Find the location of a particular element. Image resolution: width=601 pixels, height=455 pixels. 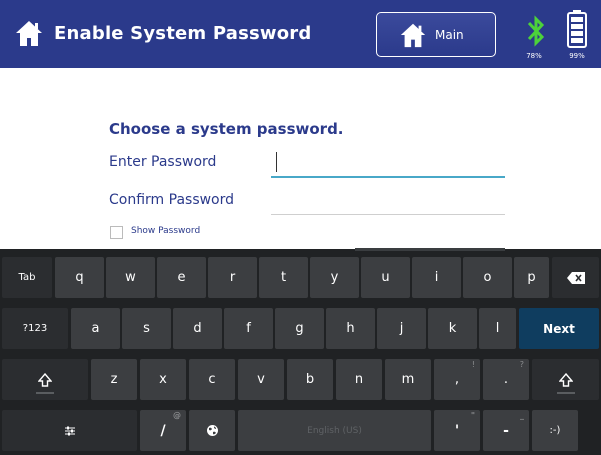

main-button: Main is located at coordinates (436, 34).